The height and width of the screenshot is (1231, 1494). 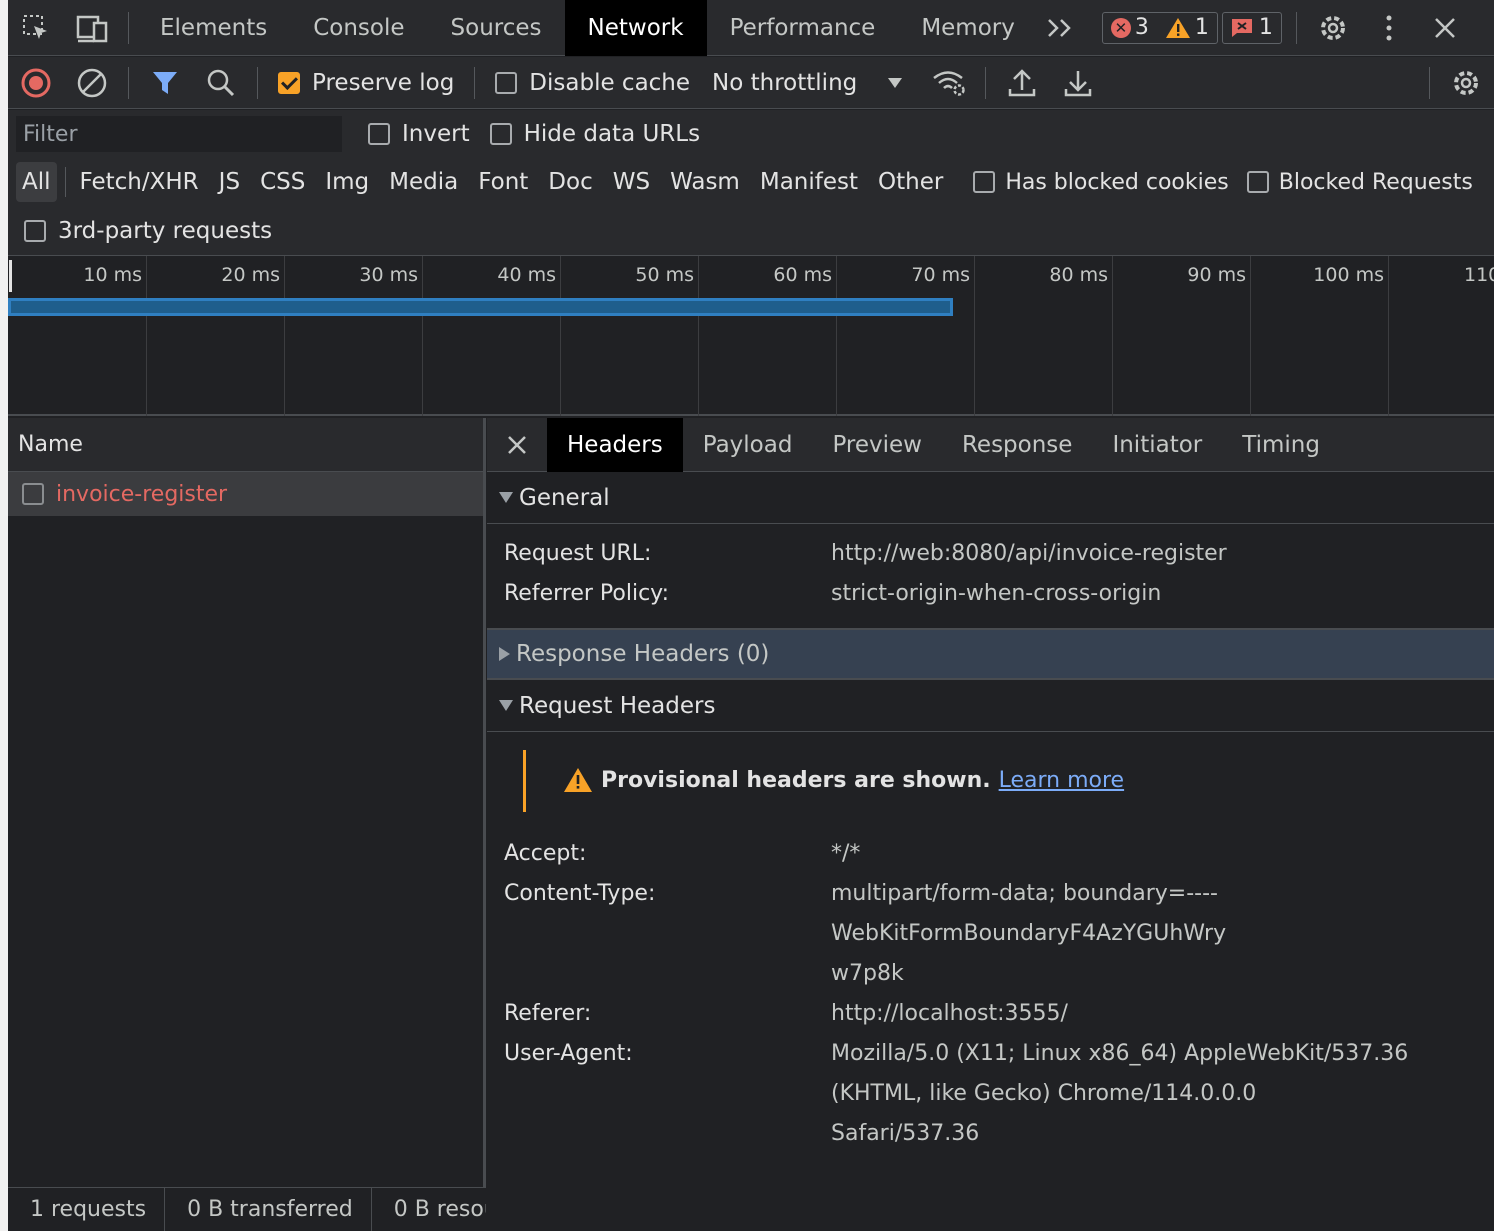 What do you see at coordinates (1257, 182) in the screenshot?
I see `blocked-requests-check` at bounding box center [1257, 182].